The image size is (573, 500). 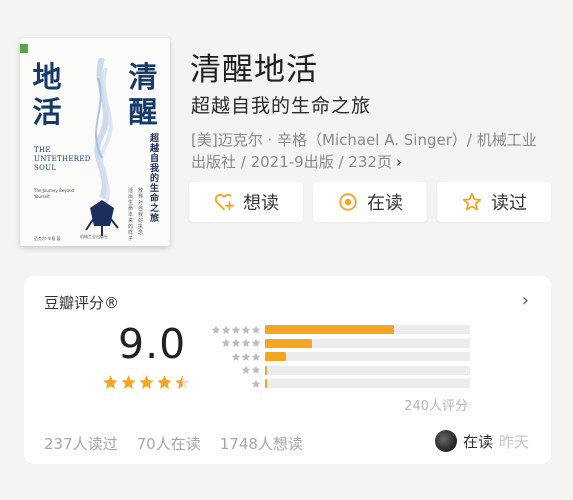 I want to click on cover-title-left: 地活, so click(x=47, y=94).